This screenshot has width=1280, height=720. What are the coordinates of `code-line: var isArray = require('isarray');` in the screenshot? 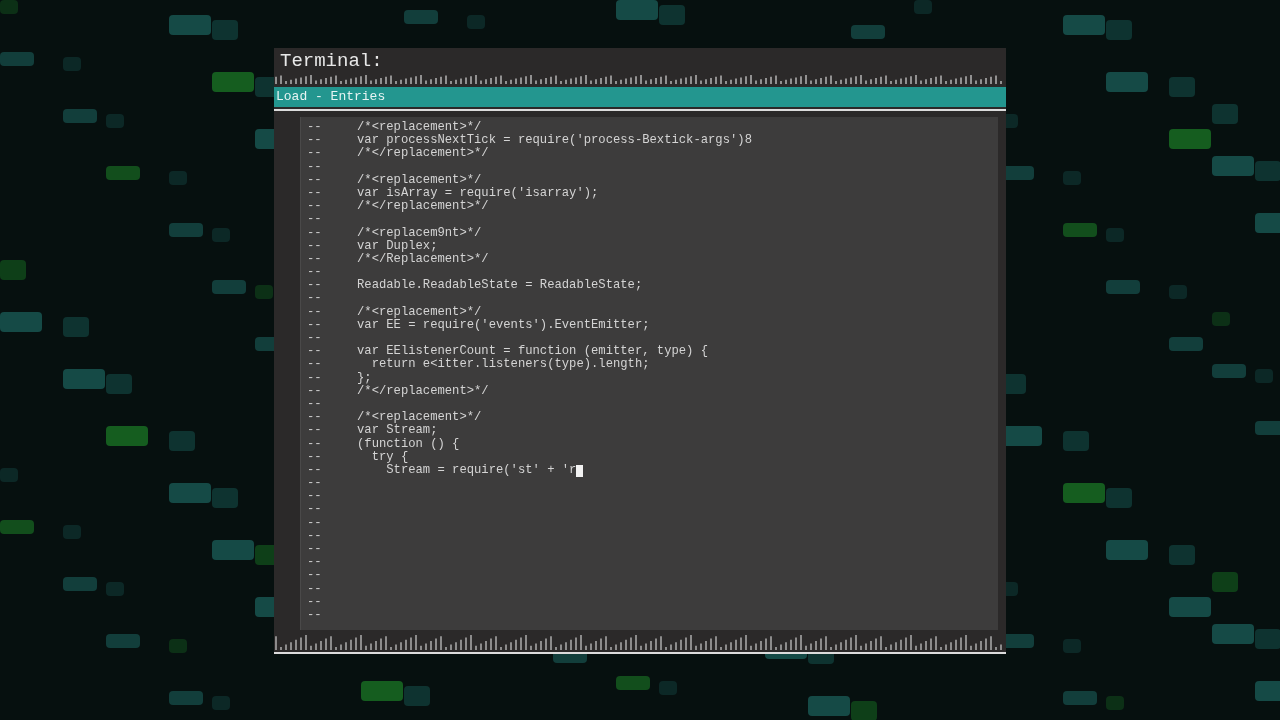 It's located at (478, 193).